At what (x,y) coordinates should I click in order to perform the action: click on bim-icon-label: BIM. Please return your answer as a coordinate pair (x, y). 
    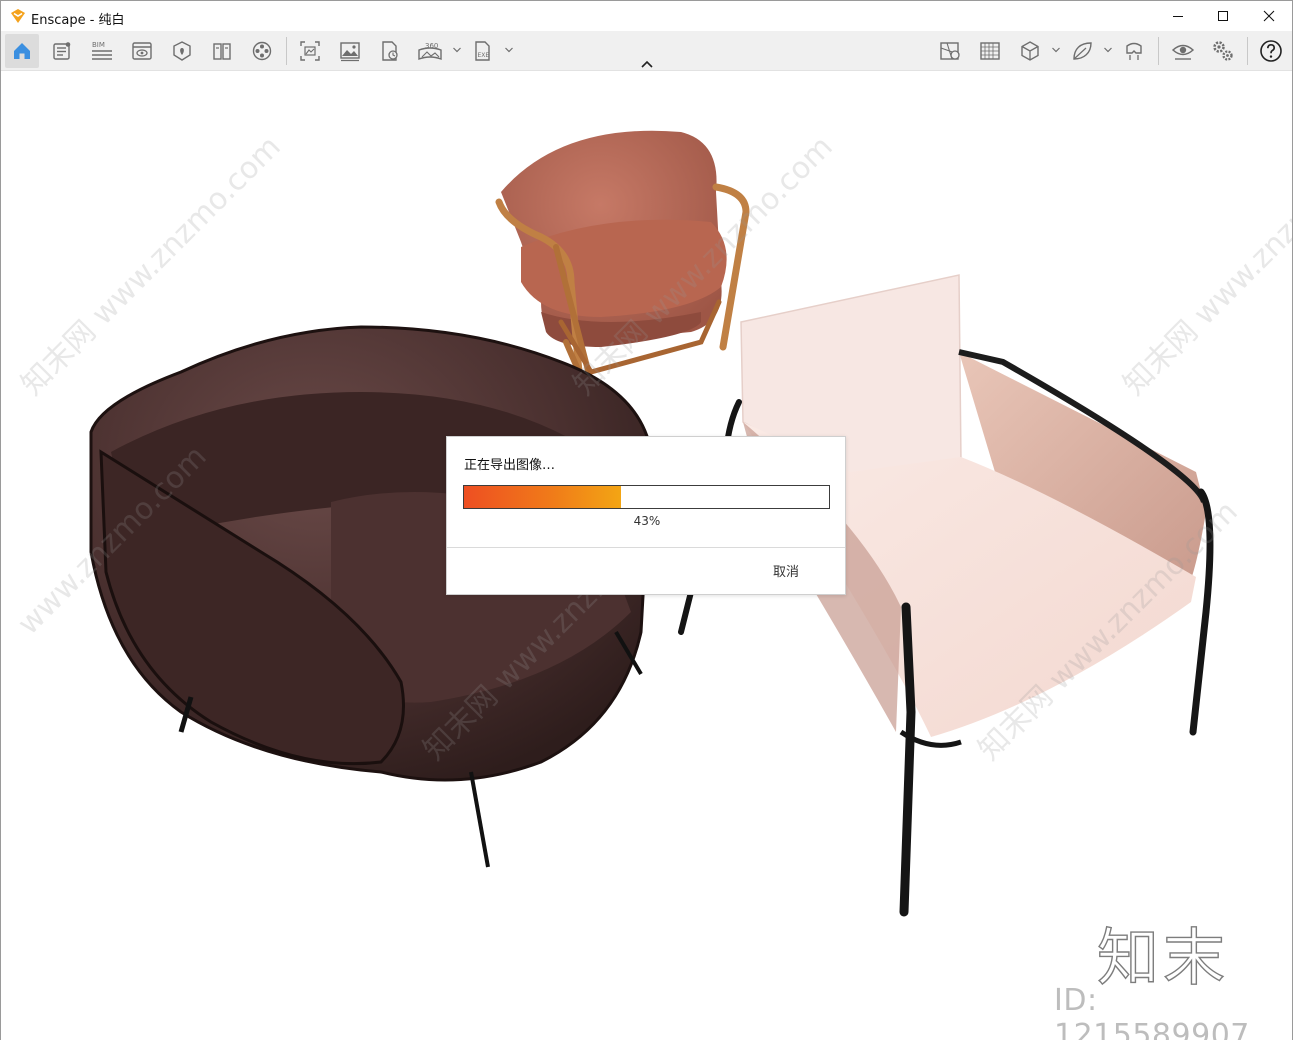
    Looking at the image, I should click on (98, 45).